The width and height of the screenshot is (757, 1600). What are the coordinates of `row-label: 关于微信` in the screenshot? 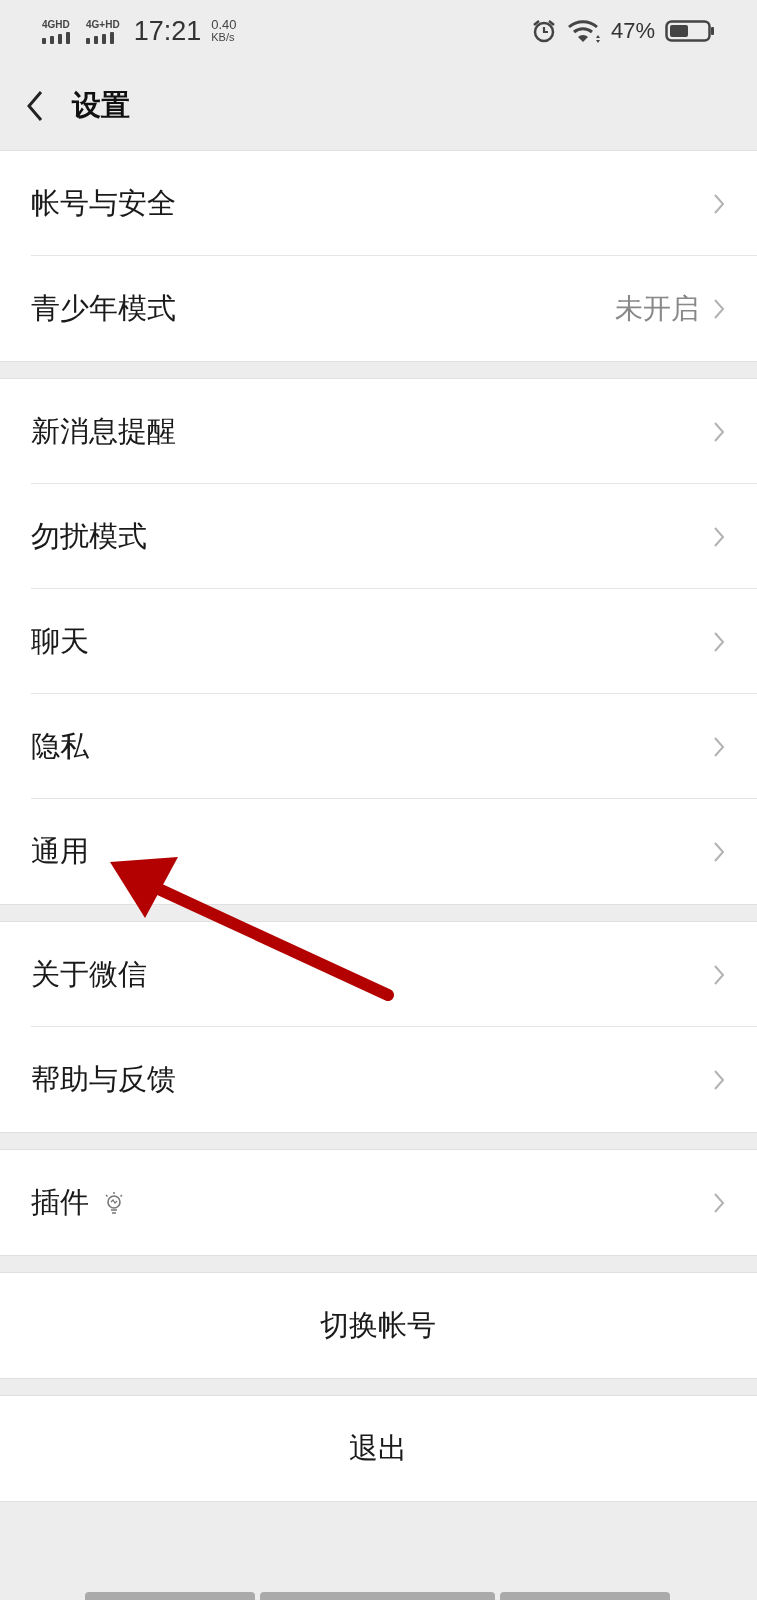 It's located at (89, 974).